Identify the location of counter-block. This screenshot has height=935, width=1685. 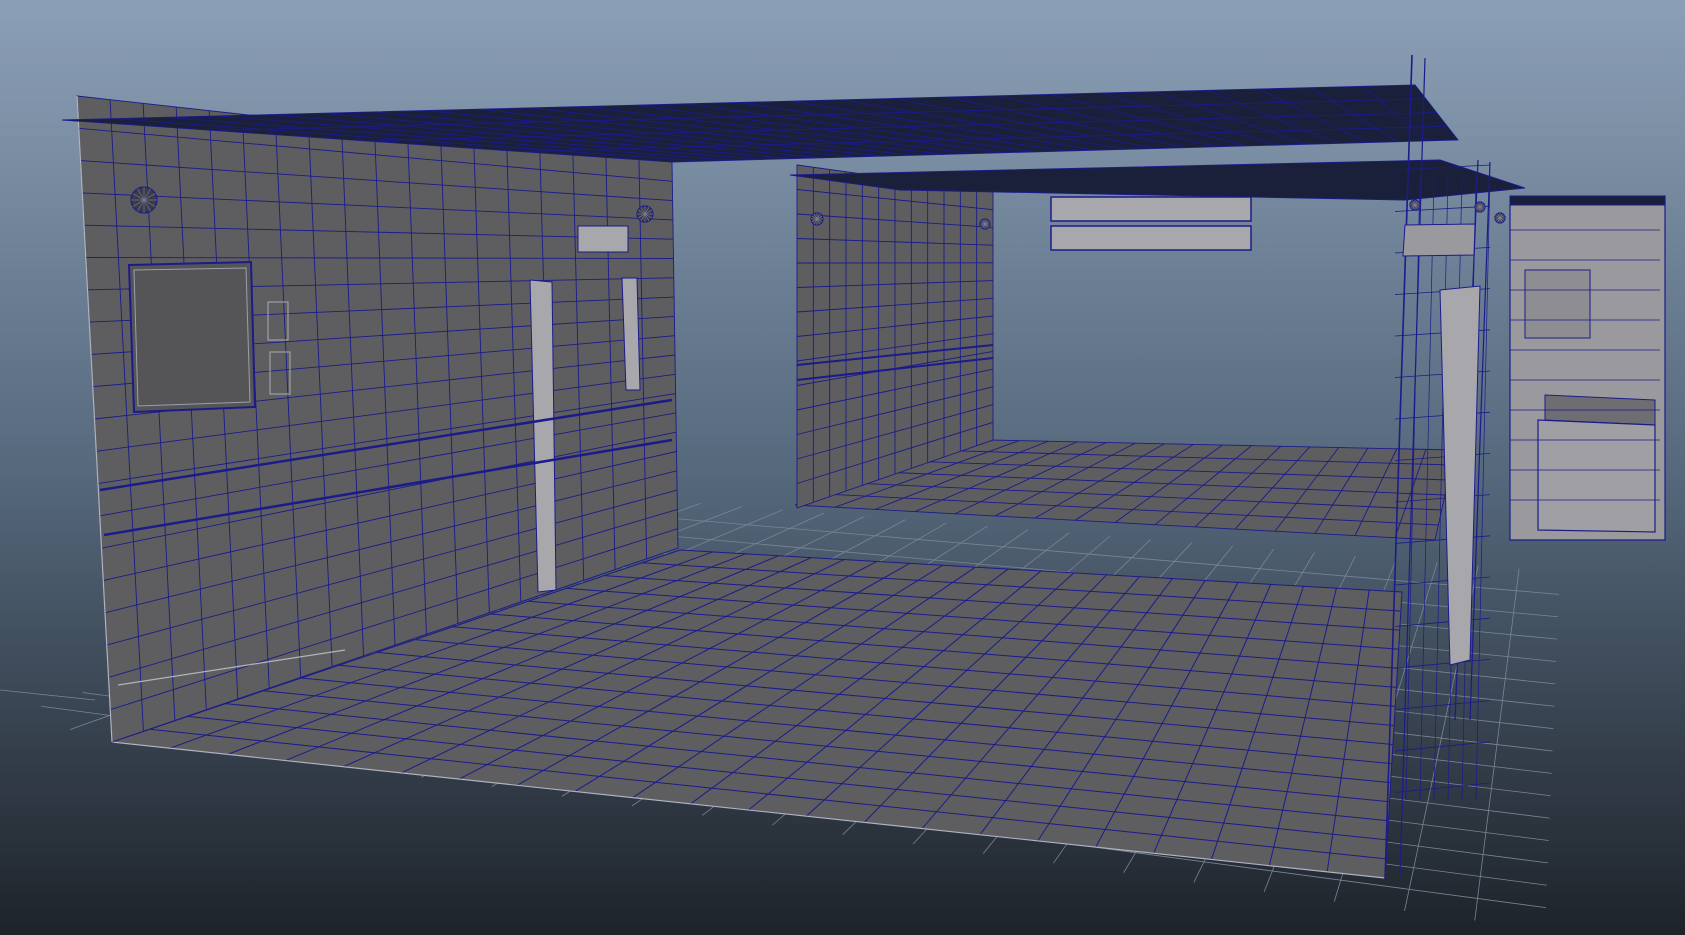
(1587, 368).